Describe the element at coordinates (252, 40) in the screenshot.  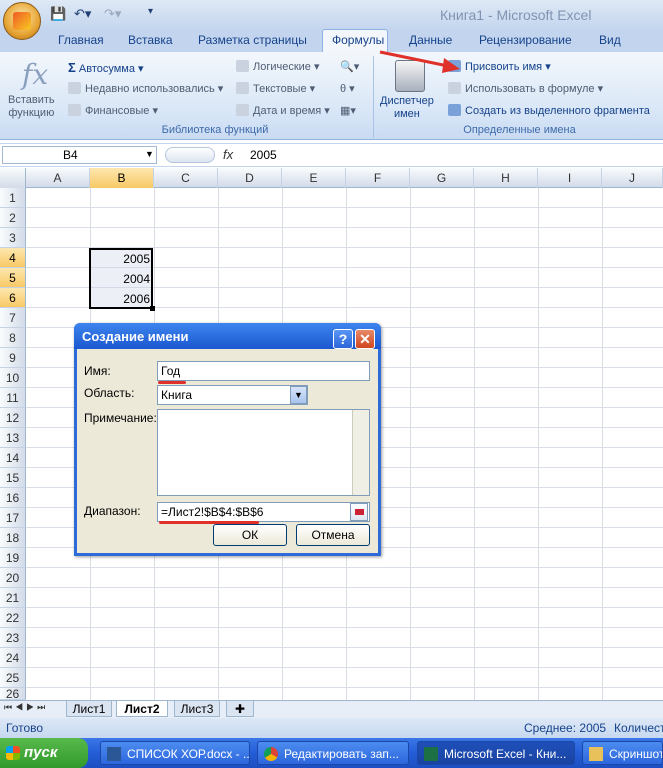
I see `tab-page-layout: Разметка страницы` at that location.